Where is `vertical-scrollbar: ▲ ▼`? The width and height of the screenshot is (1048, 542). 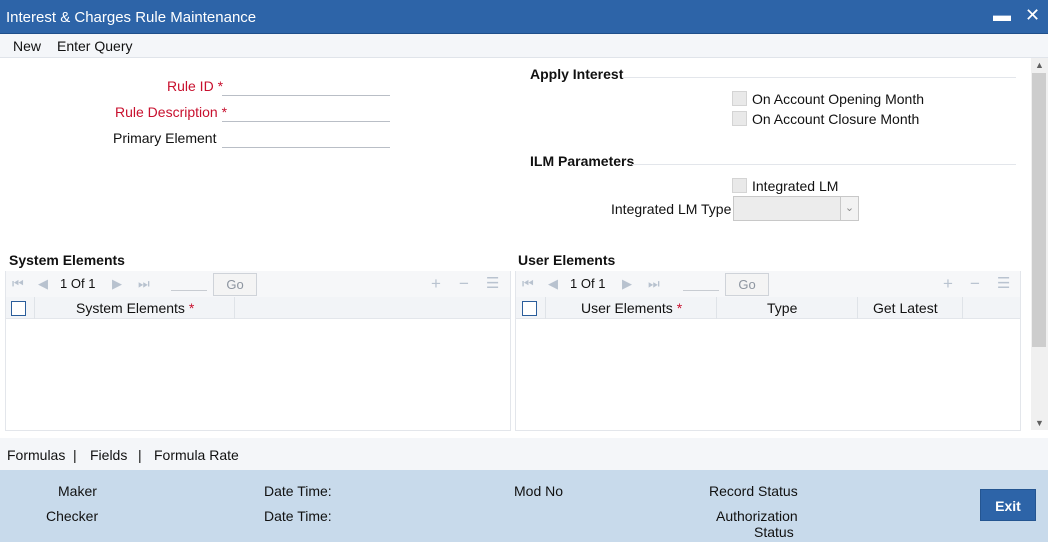
vertical-scrollbar: ▲ ▼ is located at coordinates (1039, 244).